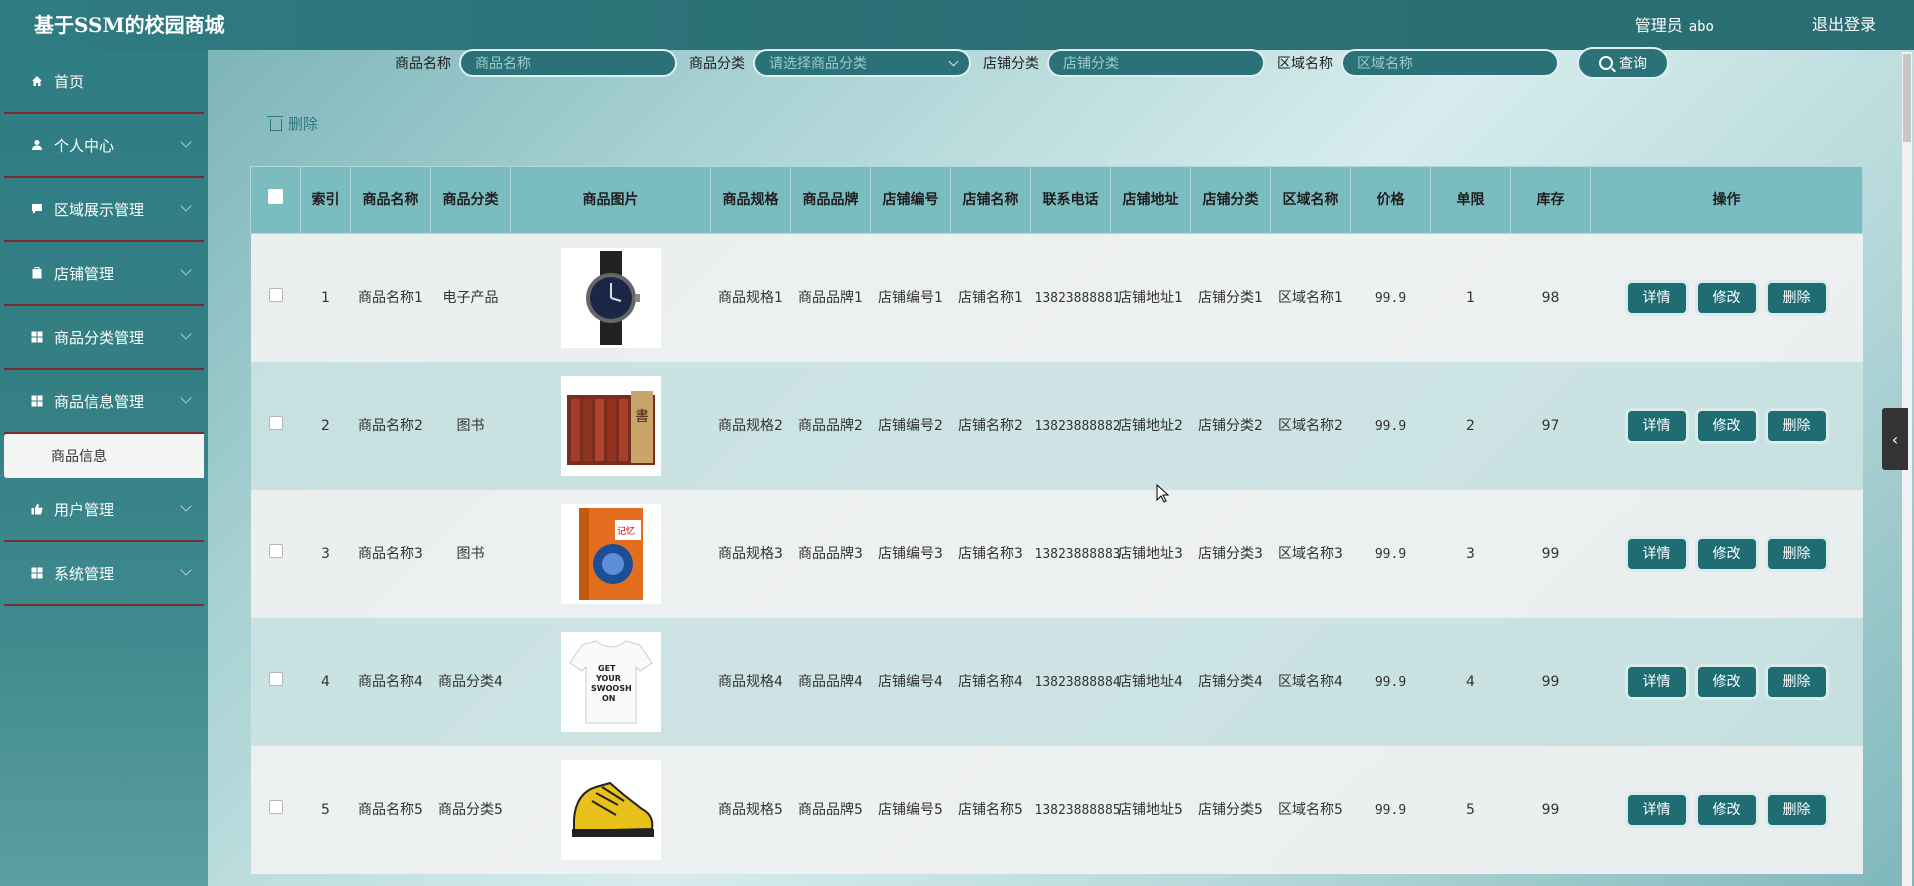 The height and width of the screenshot is (886, 1914). I want to click on area-name-input: 区域名称, so click(1450, 63).